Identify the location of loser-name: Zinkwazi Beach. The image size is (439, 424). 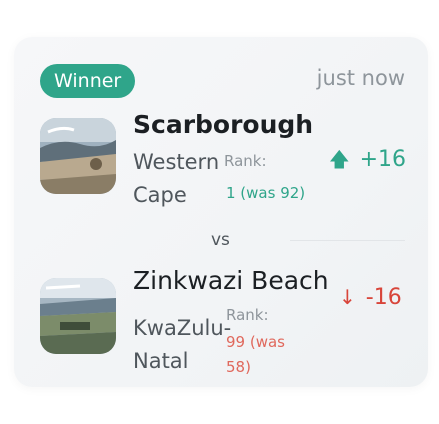
(231, 280).